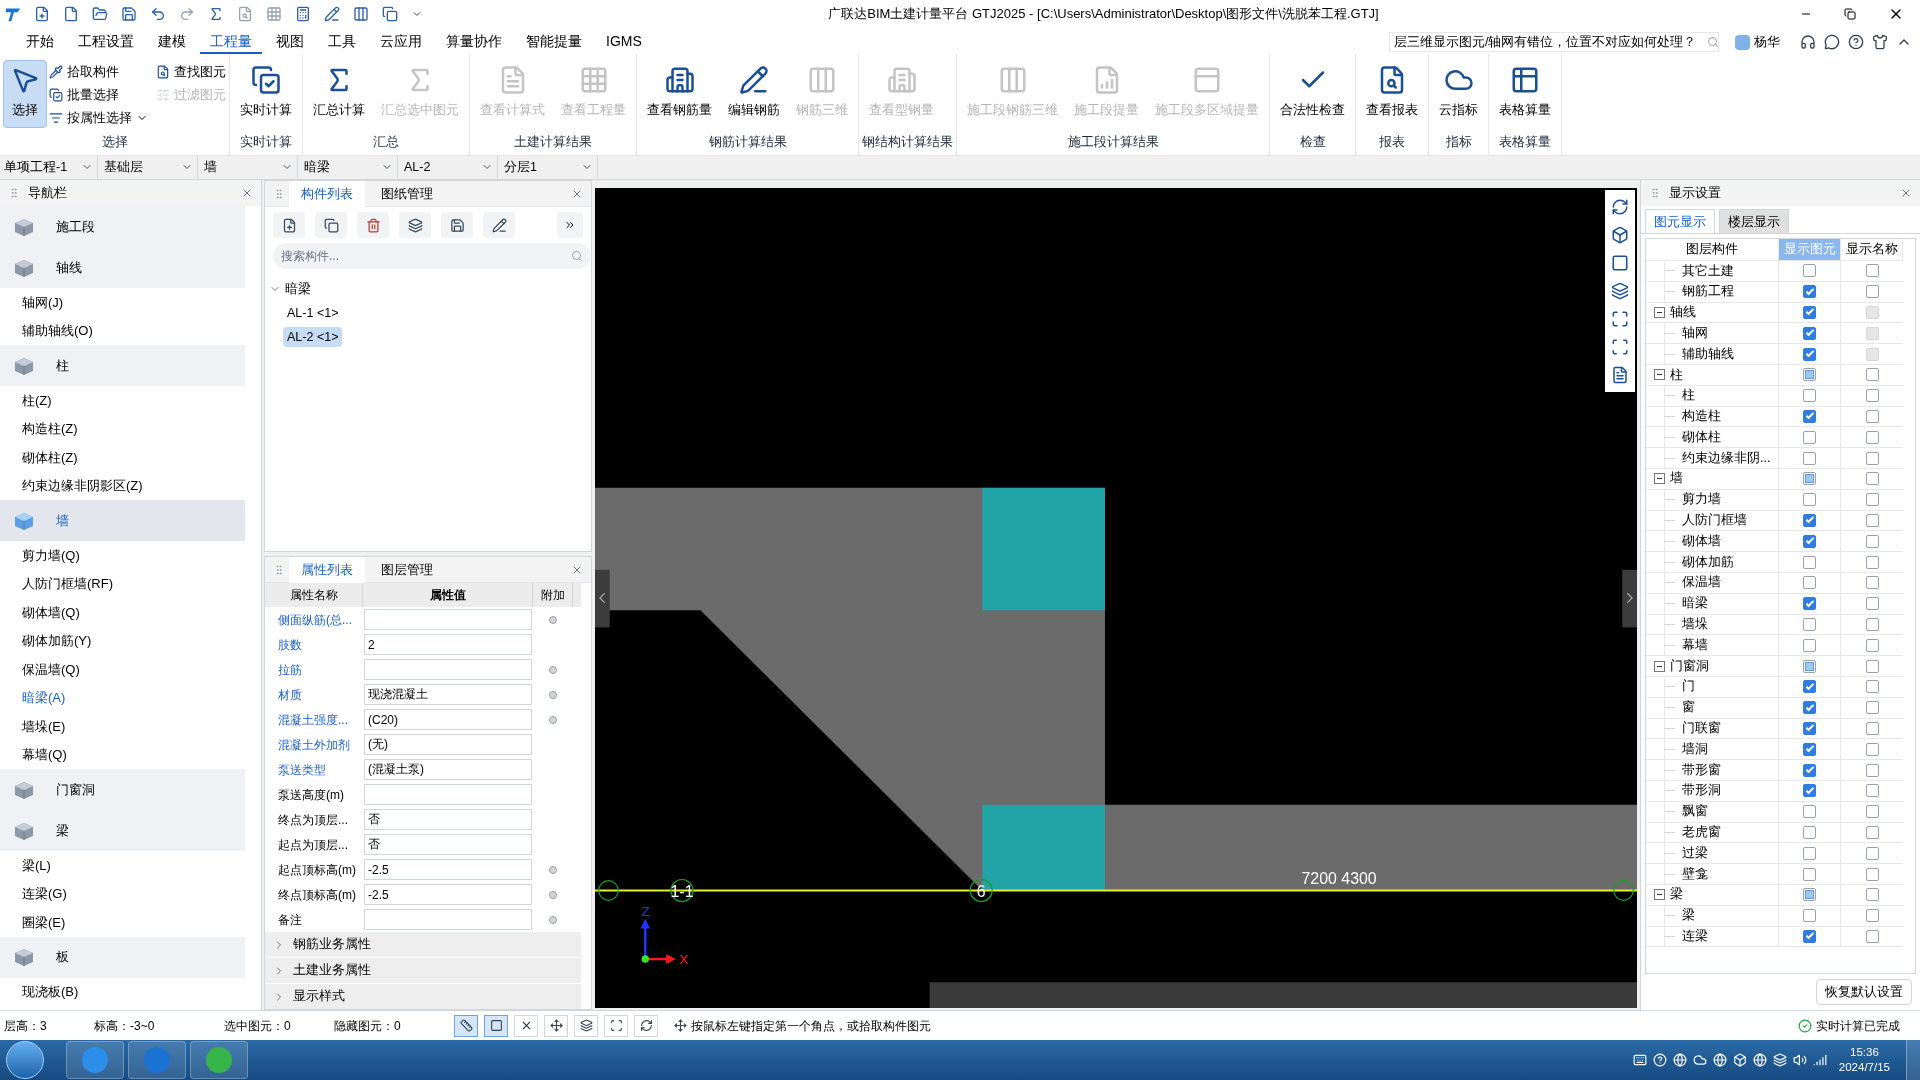 The image size is (1920, 1080). I want to click on user-name: 杨华, so click(1767, 42).